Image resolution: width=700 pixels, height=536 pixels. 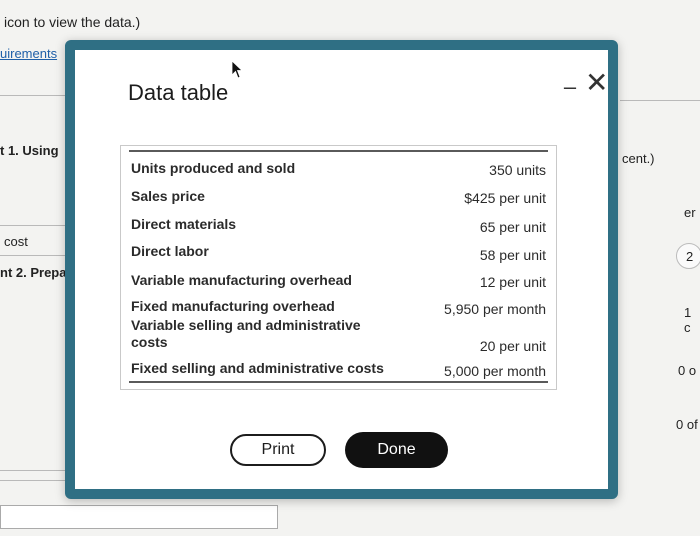 What do you see at coordinates (338, 151) in the screenshot?
I see `table-top-rule` at bounding box center [338, 151].